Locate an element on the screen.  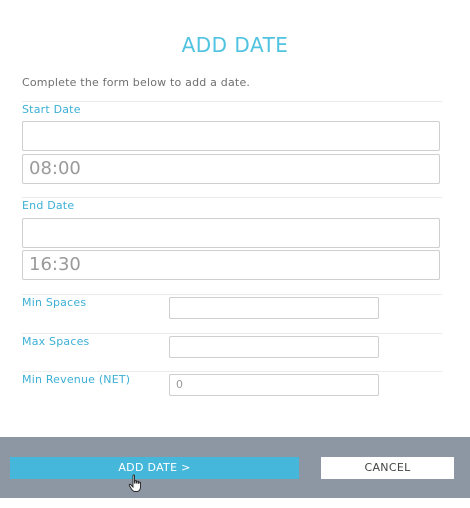
dialog-footer: ADD DATE > CANCEL is located at coordinates (235, 467).